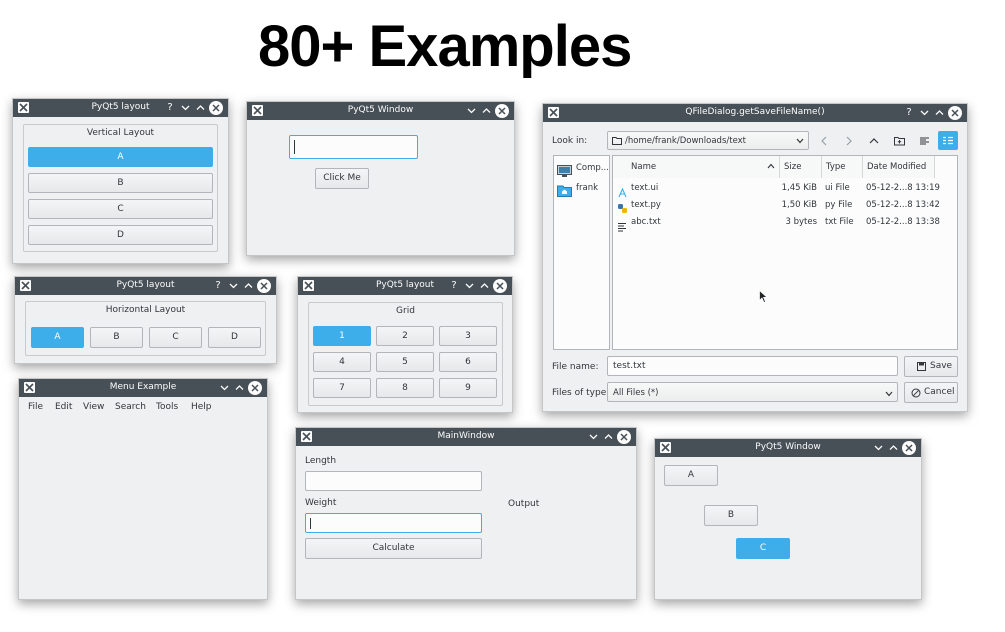  Describe the element at coordinates (468, 388) in the screenshot. I see `button-9: 9` at that location.